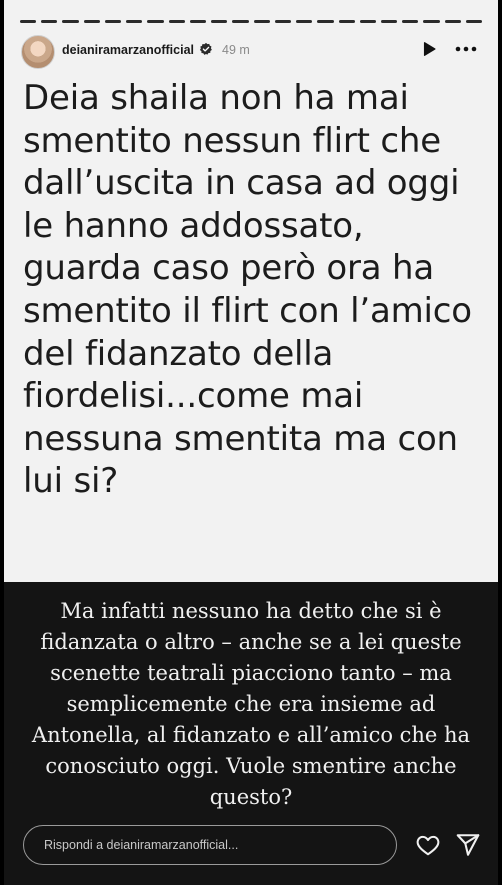 Image resolution: width=502 pixels, height=885 pixels. What do you see at coordinates (71, 481) in the screenshot?
I see `post-text-line: lui si?` at bounding box center [71, 481].